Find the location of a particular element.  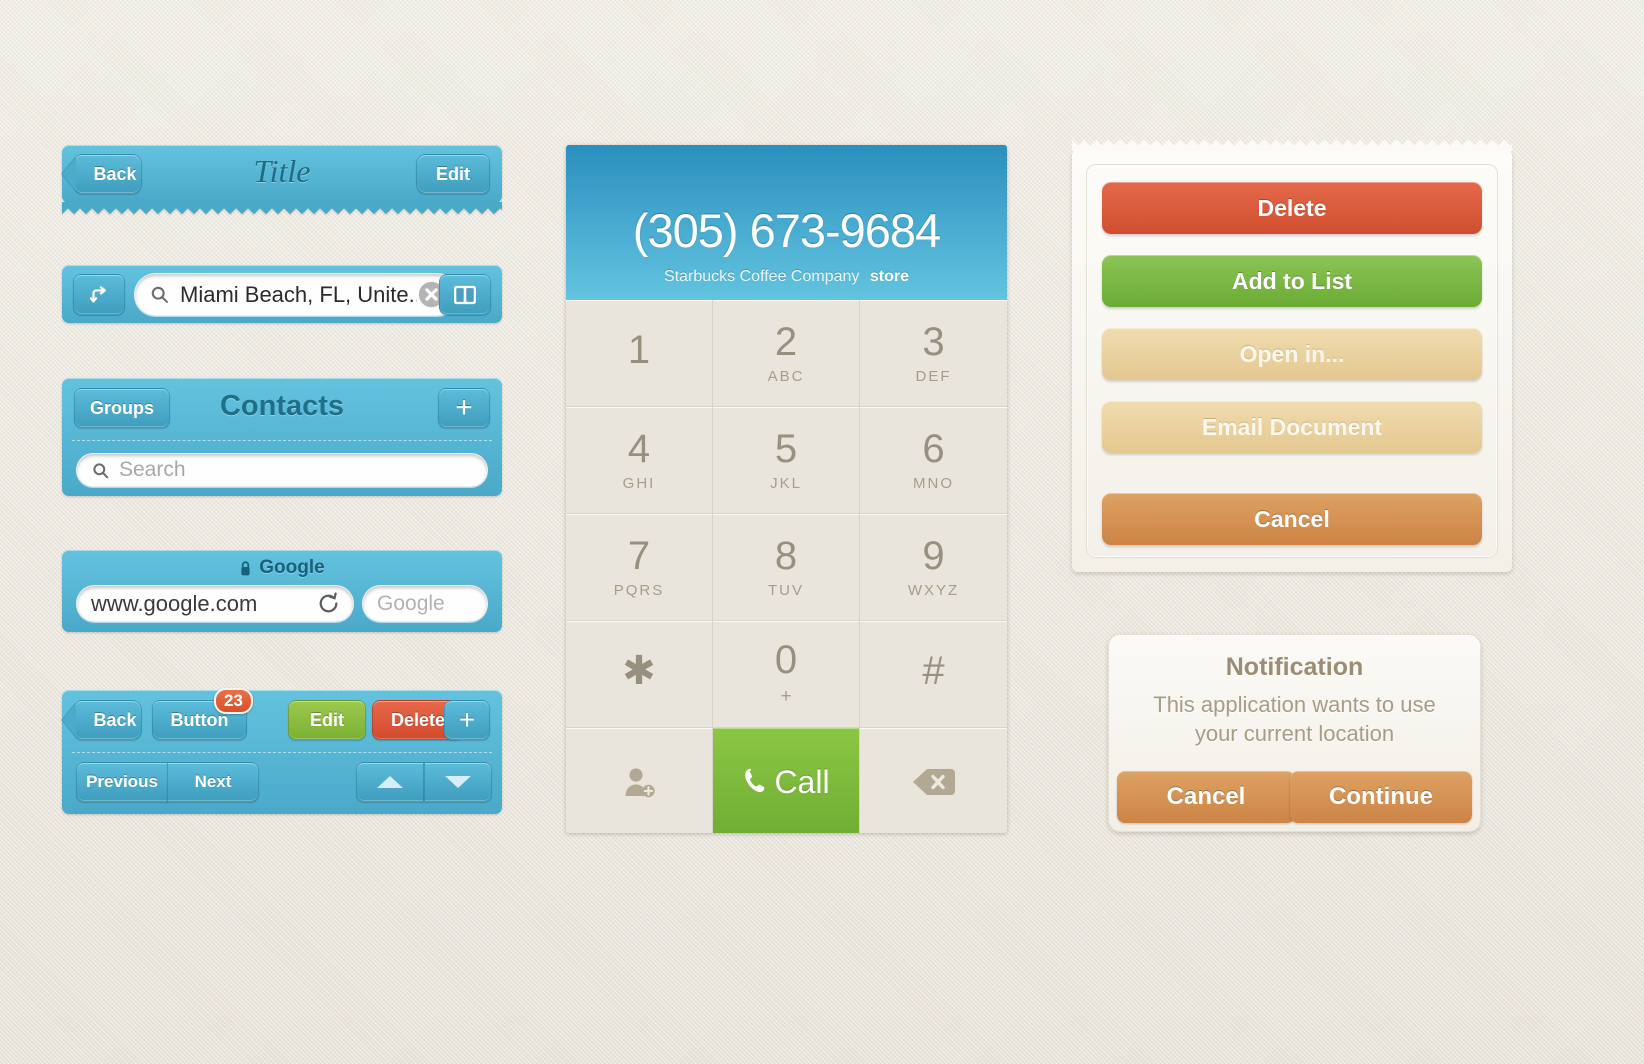

dialpad-key-digit: ✱ is located at coordinates (639, 671).